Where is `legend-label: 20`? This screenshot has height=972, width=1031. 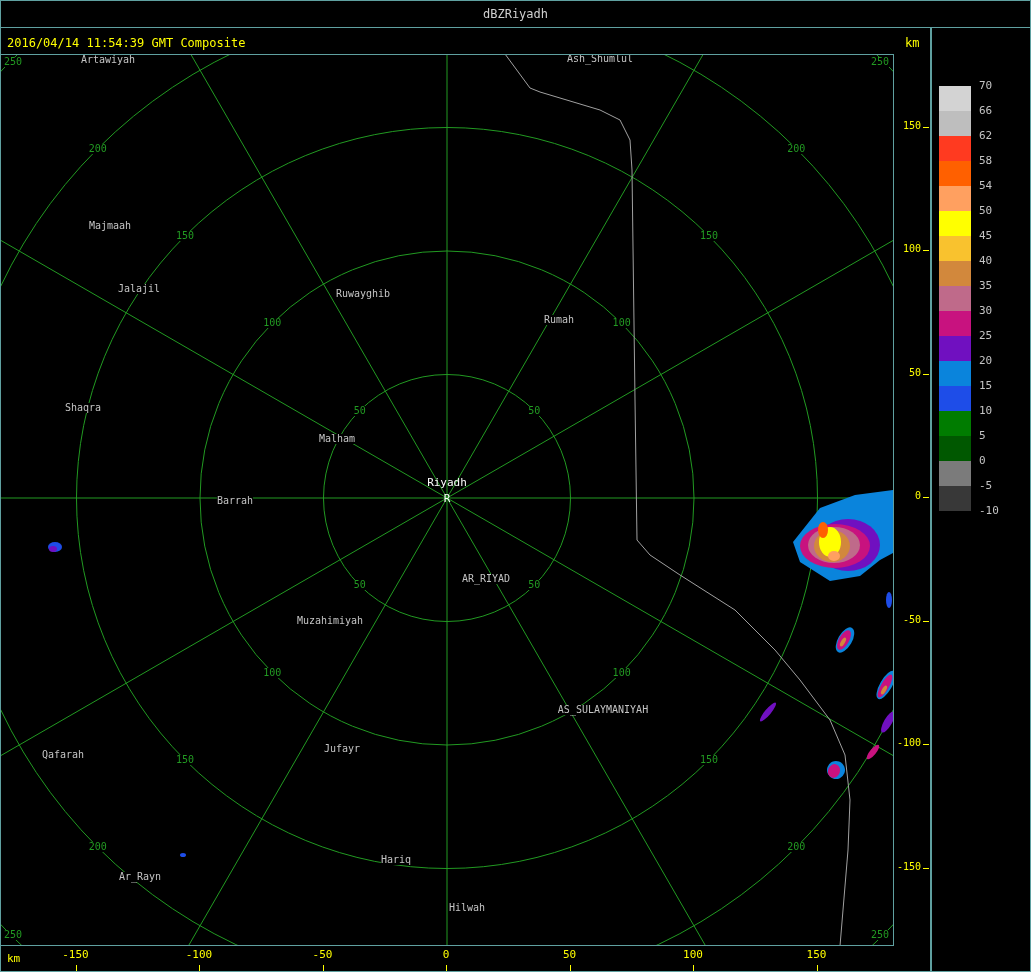 legend-label: 20 is located at coordinates (986, 360).